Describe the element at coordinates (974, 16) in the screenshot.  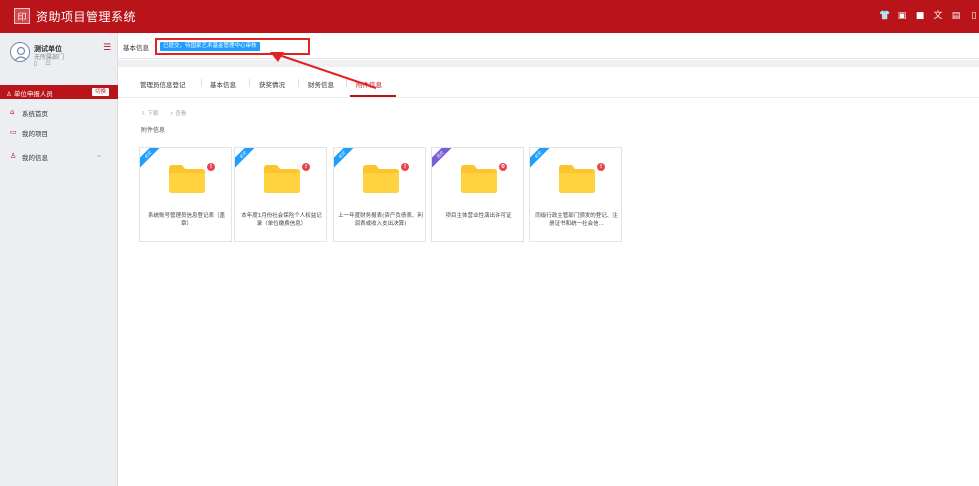
I see `more-icon: ▯` at that location.